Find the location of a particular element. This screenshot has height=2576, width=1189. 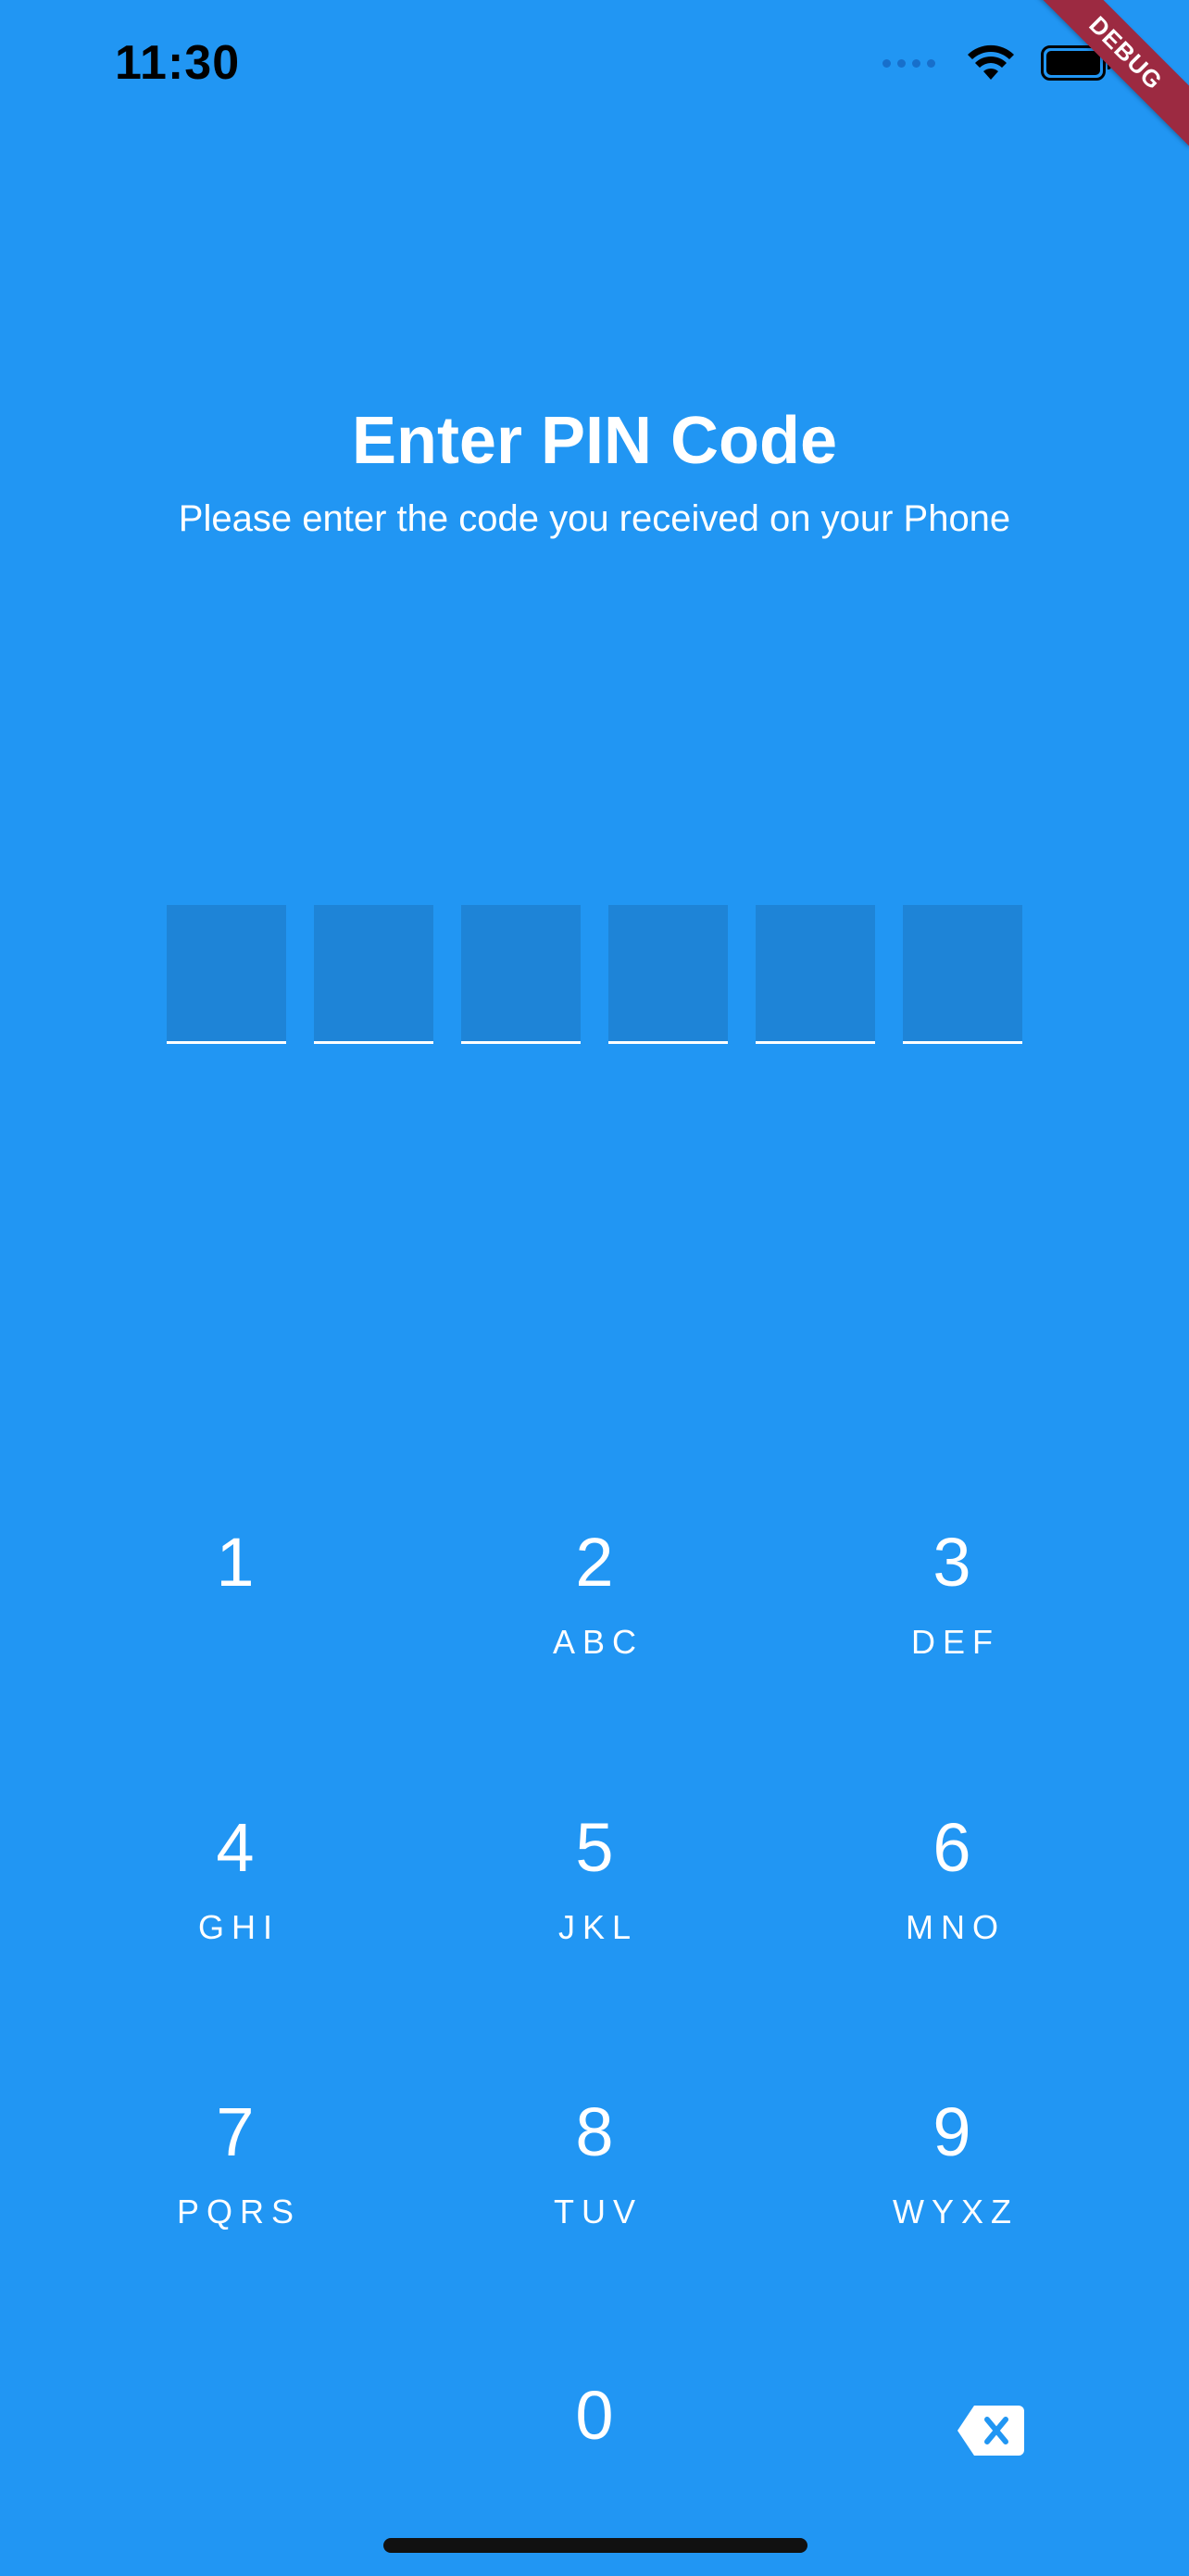

cellular-signal-icon is located at coordinates (908, 63).